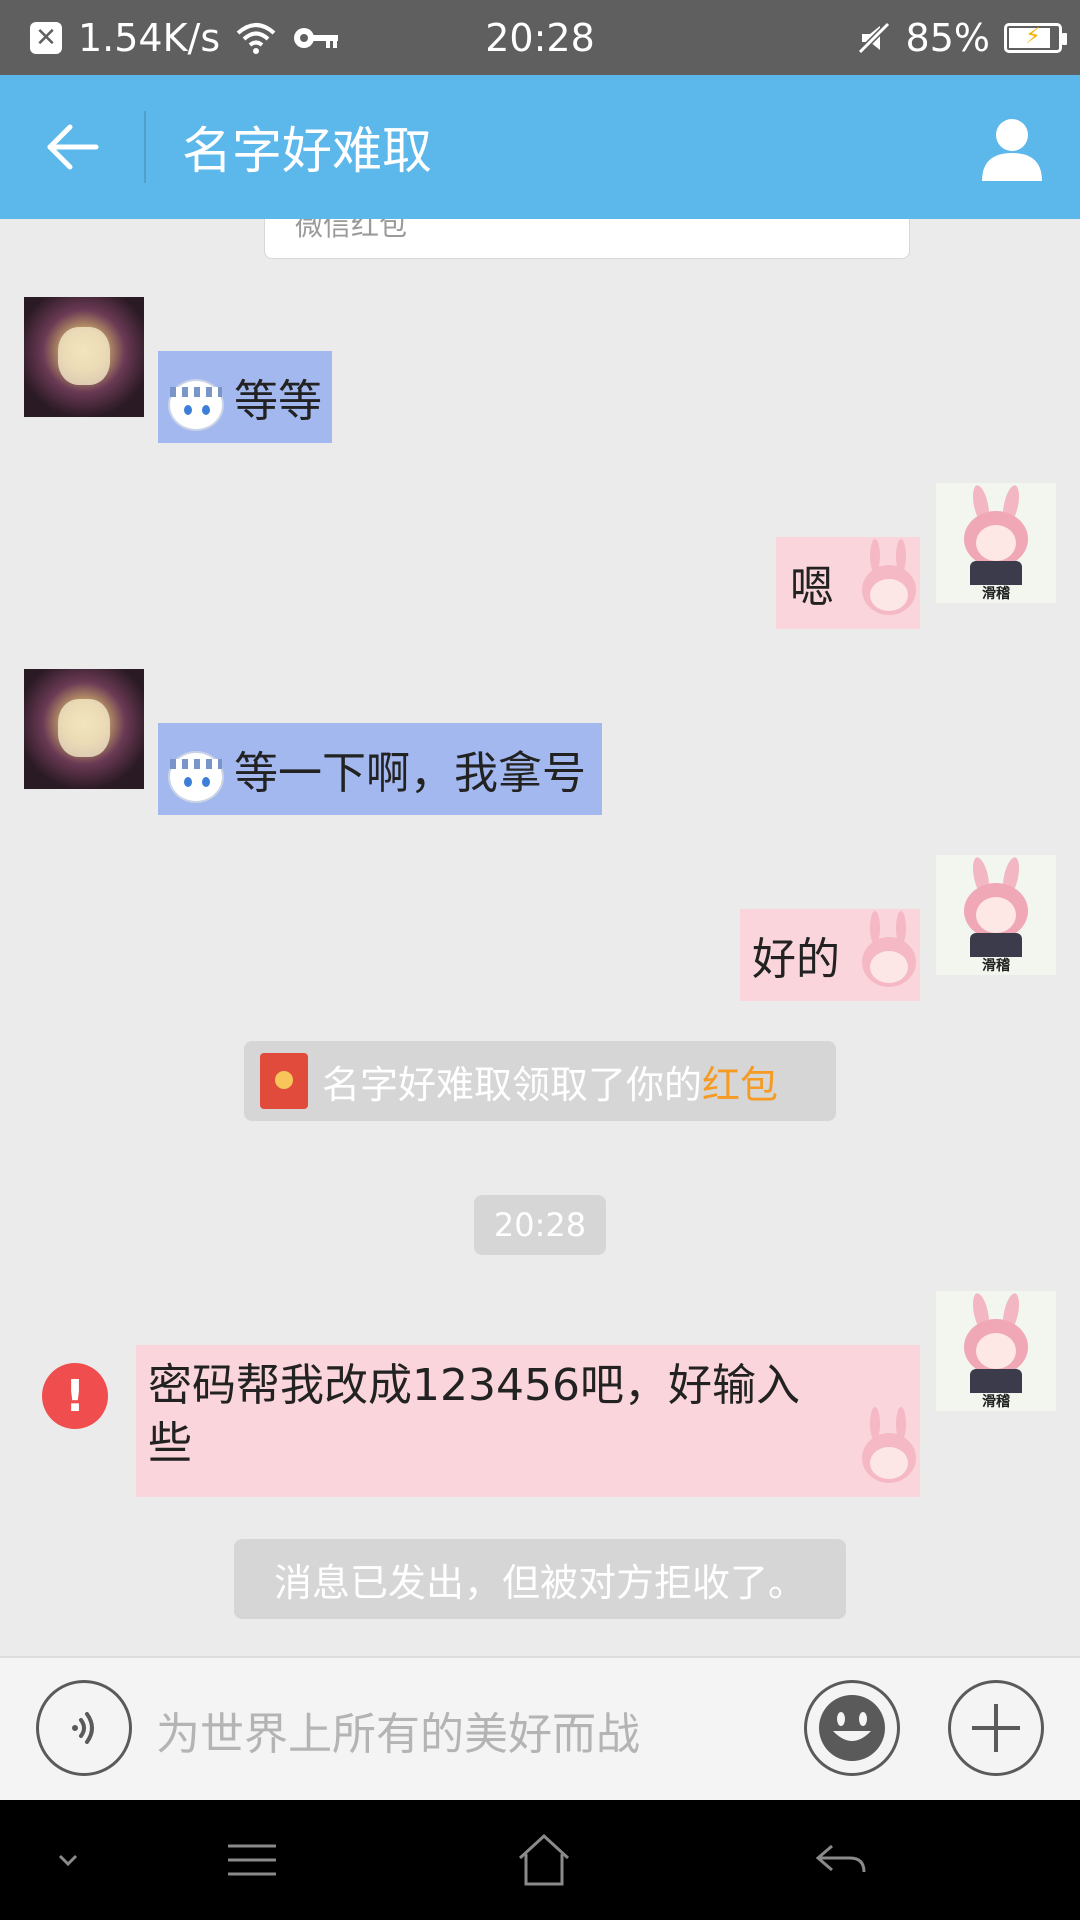 The image size is (1080, 1920). Describe the element at coordinates (540, 147) in the screenshot. I see `chat-header: 名字好难取` at that location.